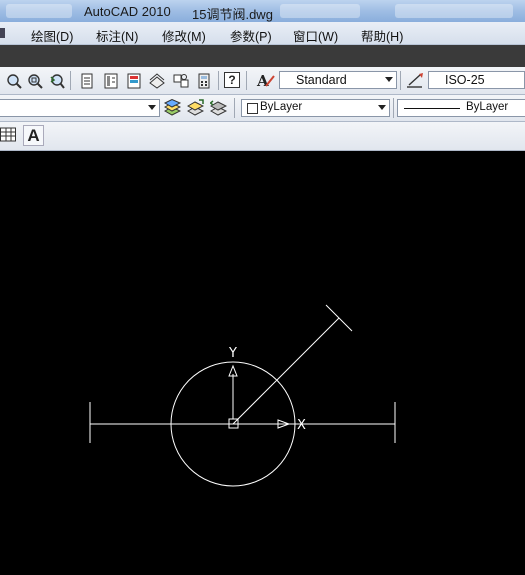  Describe the element at coordinates (232, 14) in the screenshot. I see `file-title: 15调节阀.dwg` at that location.